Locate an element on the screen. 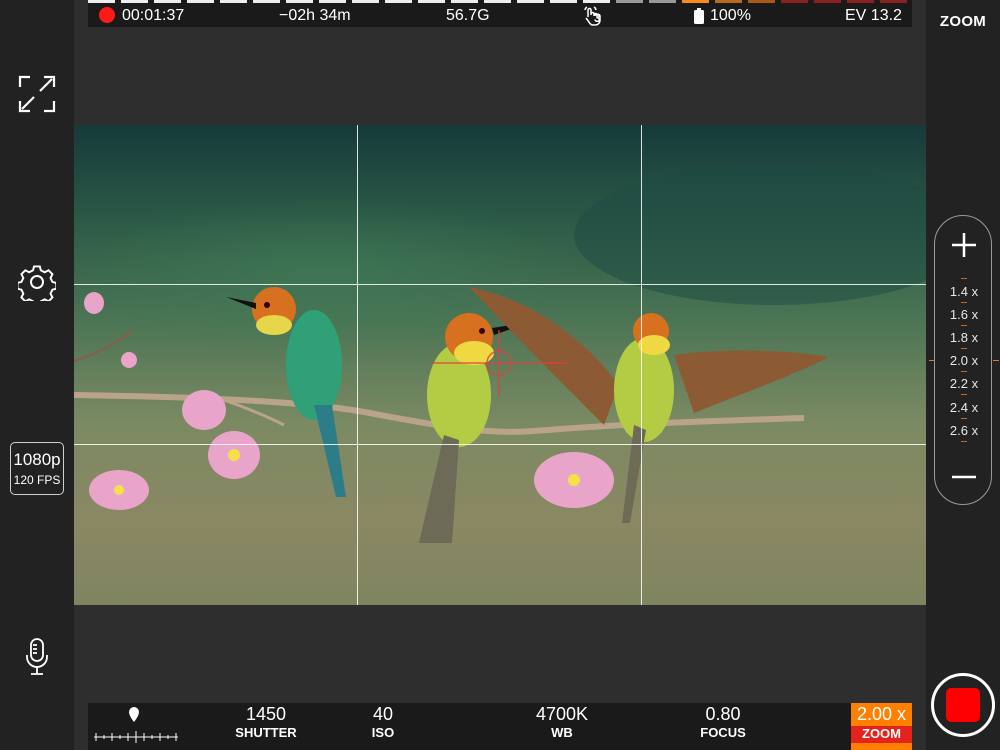  microphone-button is located at coordinates (37, 657).